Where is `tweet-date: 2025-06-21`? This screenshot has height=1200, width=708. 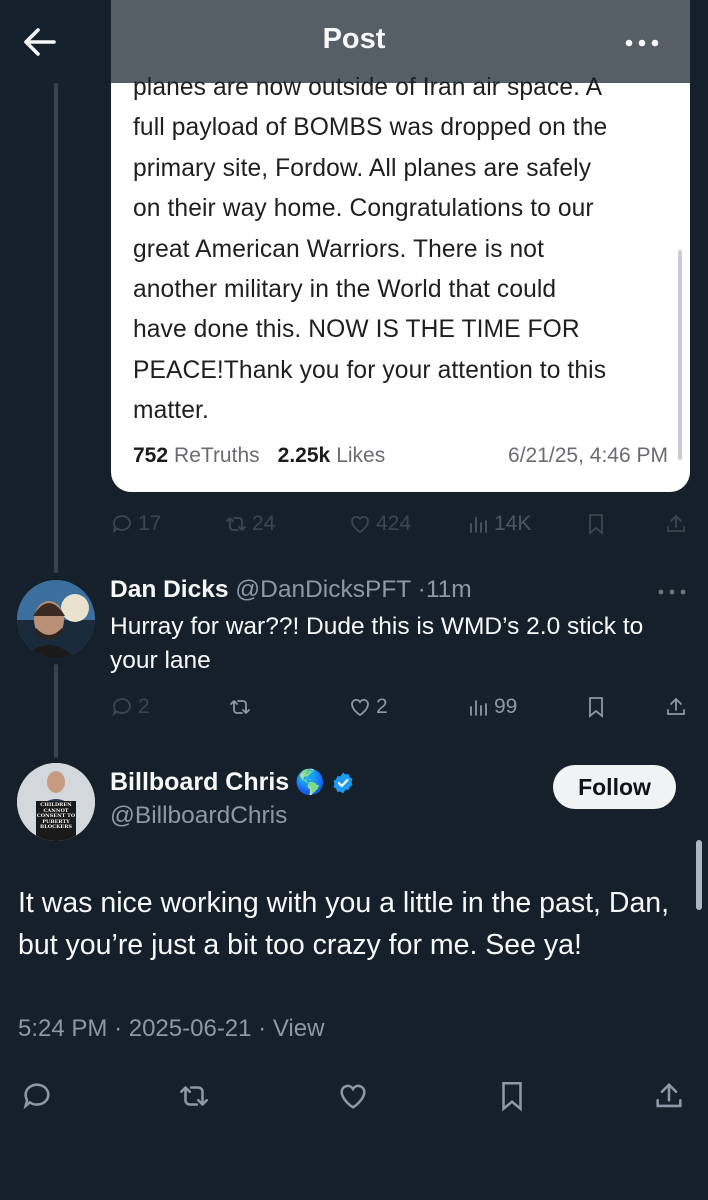 tweet-date: 2025-06-21 is located at coordinates (190, 1028).